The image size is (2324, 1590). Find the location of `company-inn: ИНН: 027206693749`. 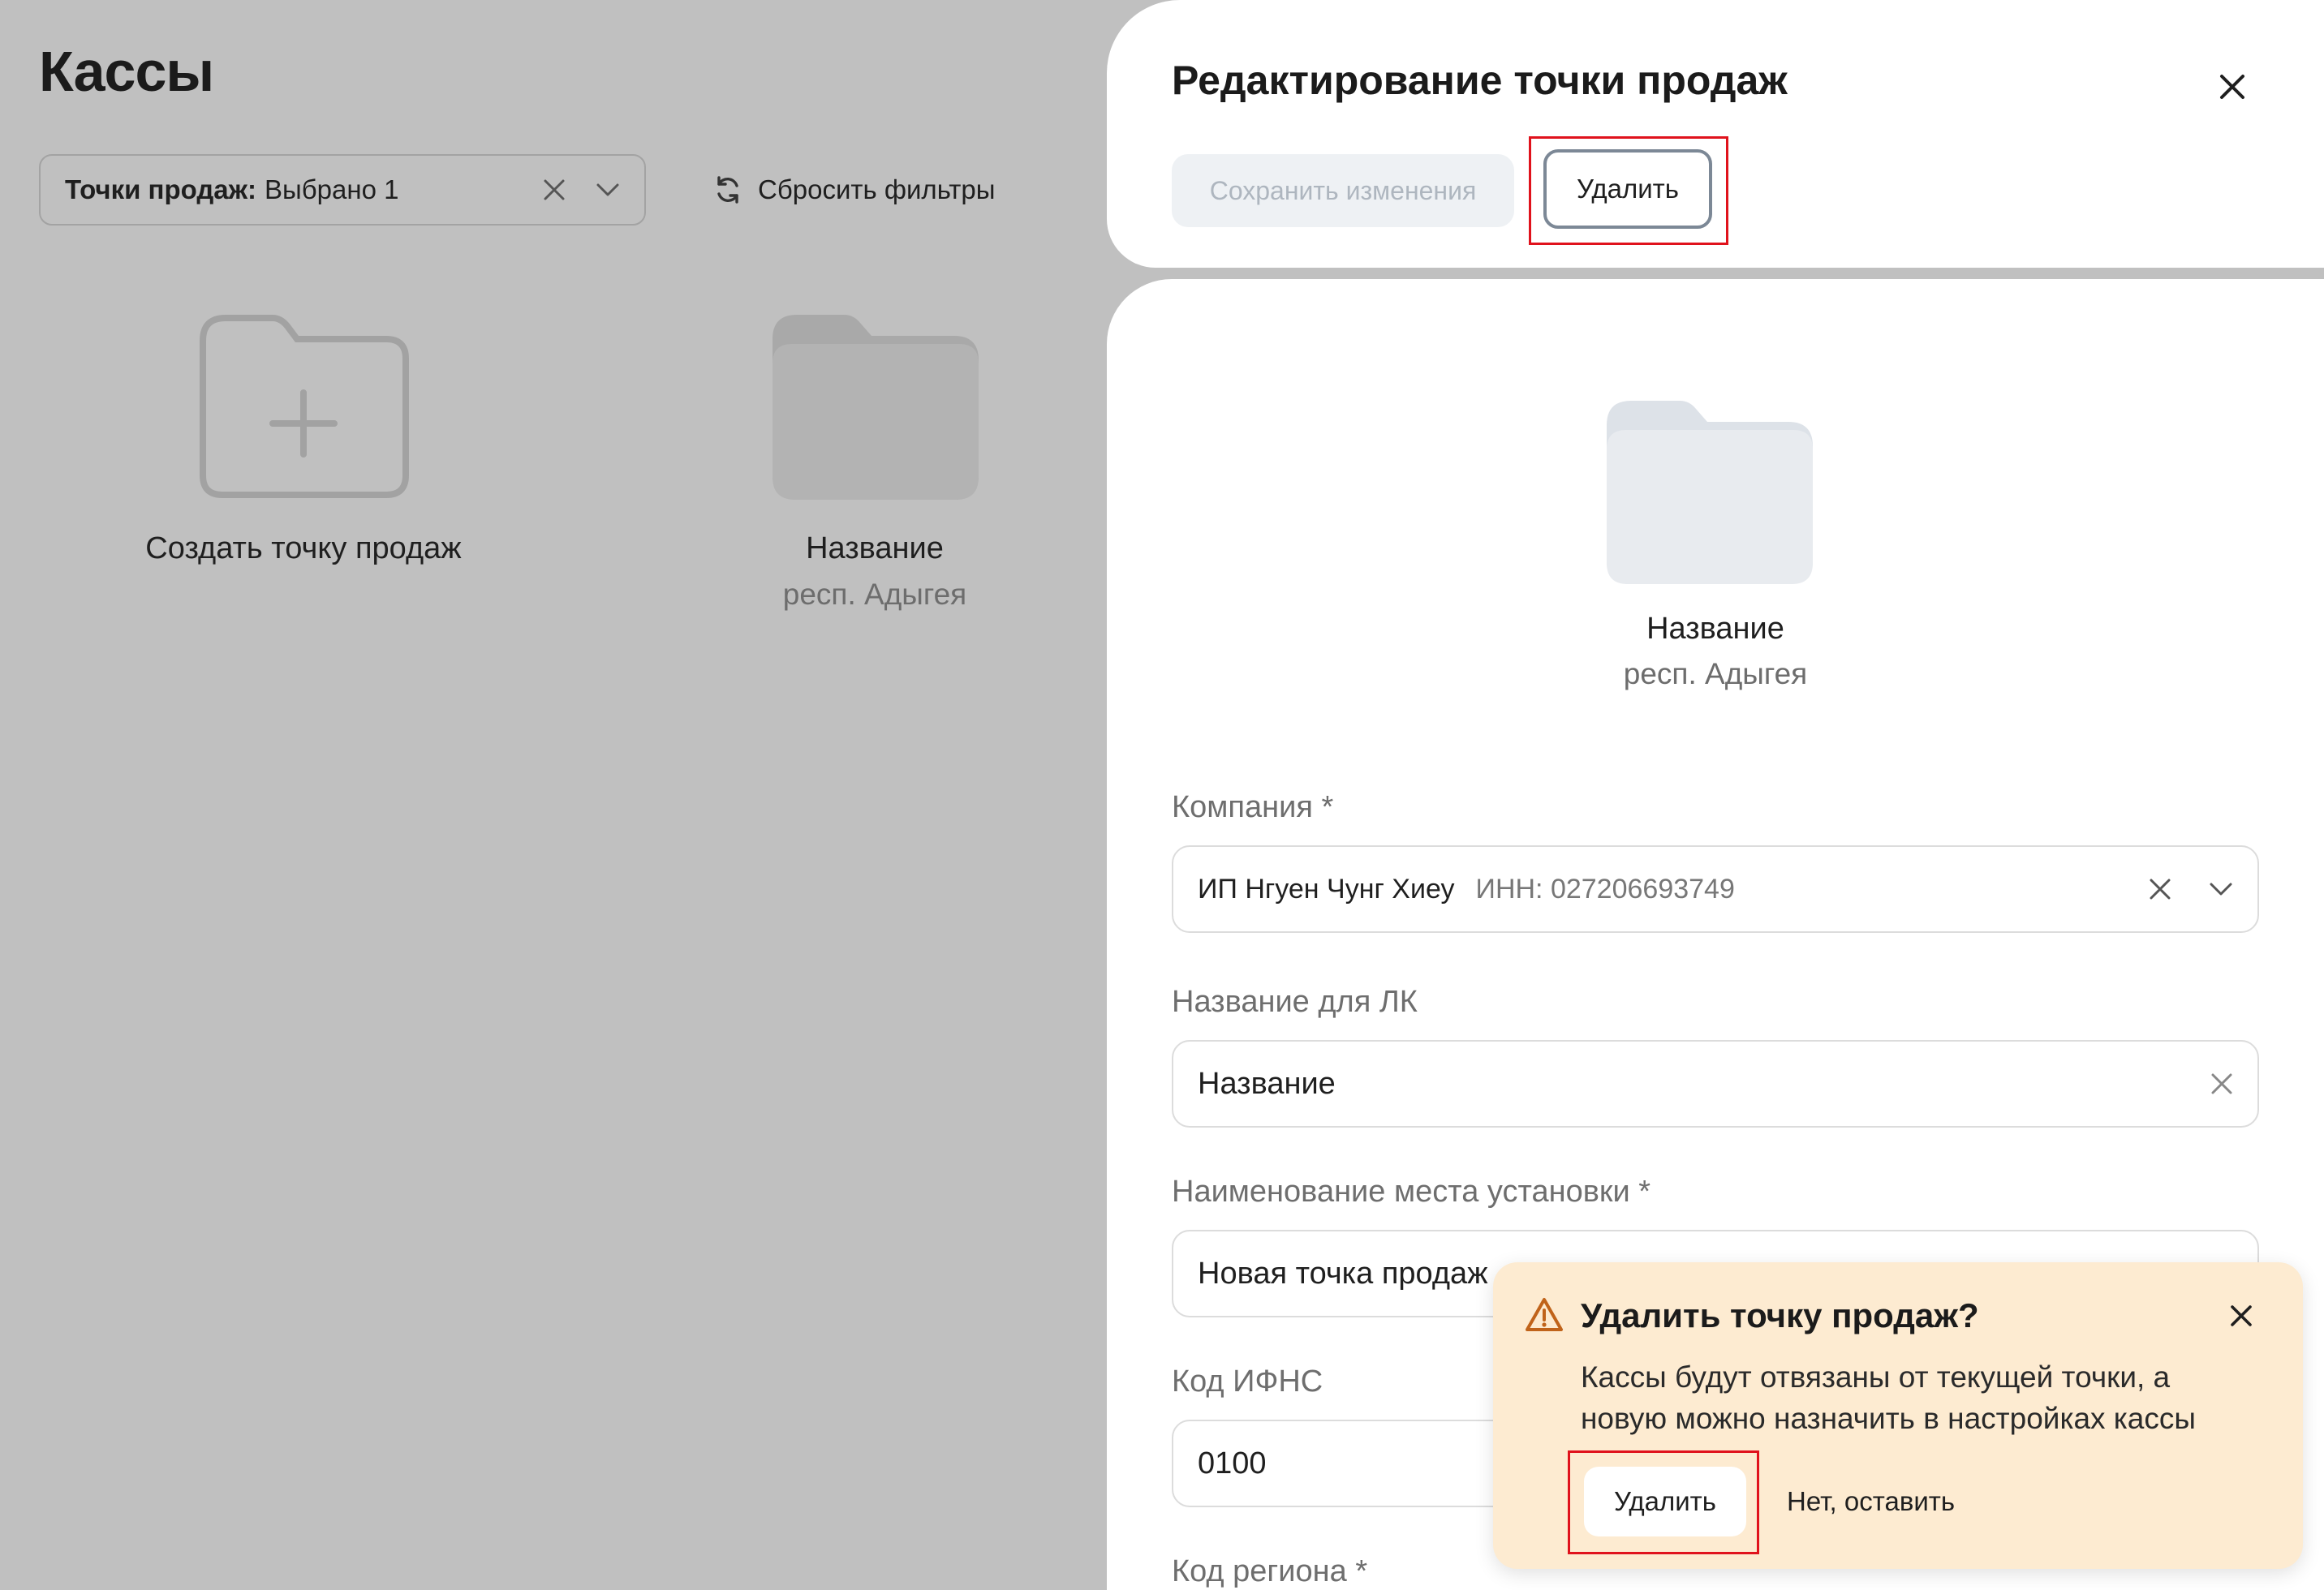

company-inn: ИНН: 027206693749 is located at coordinates (1605, 889).